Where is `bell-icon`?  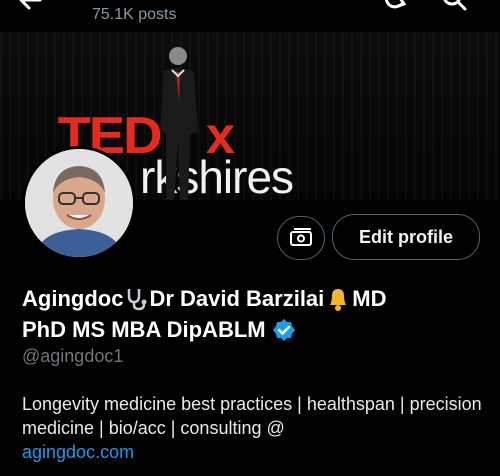 bell-icon is located at coordinates (338, 300).